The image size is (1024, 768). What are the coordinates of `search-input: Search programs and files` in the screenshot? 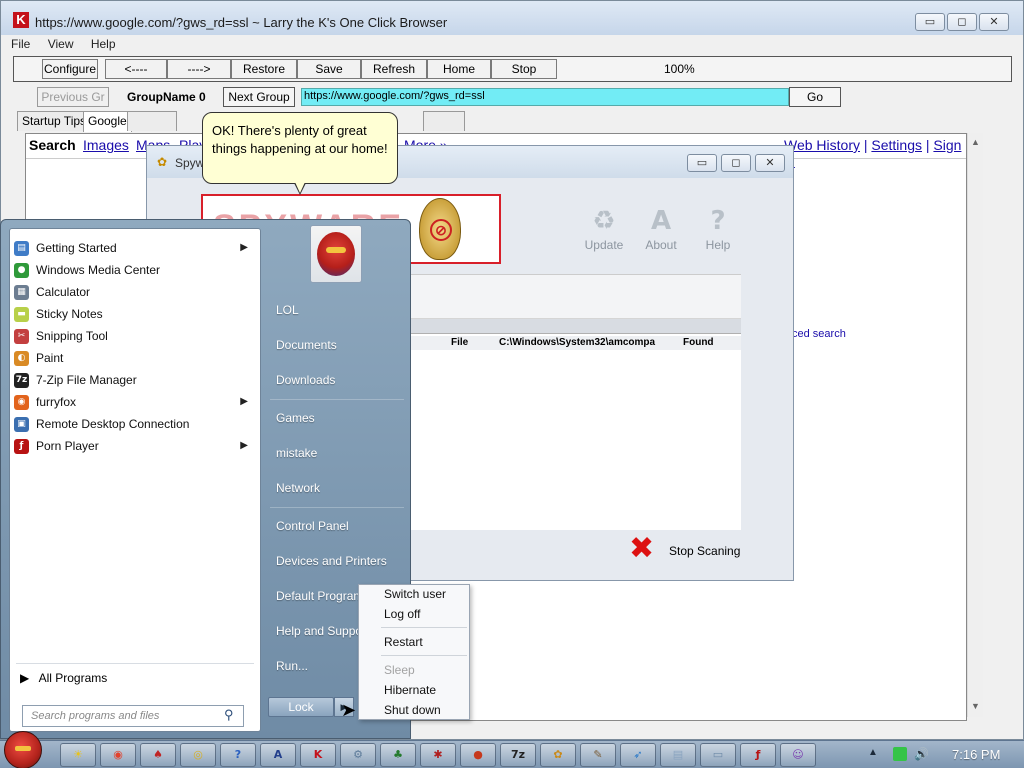 It's located at (133, 716).